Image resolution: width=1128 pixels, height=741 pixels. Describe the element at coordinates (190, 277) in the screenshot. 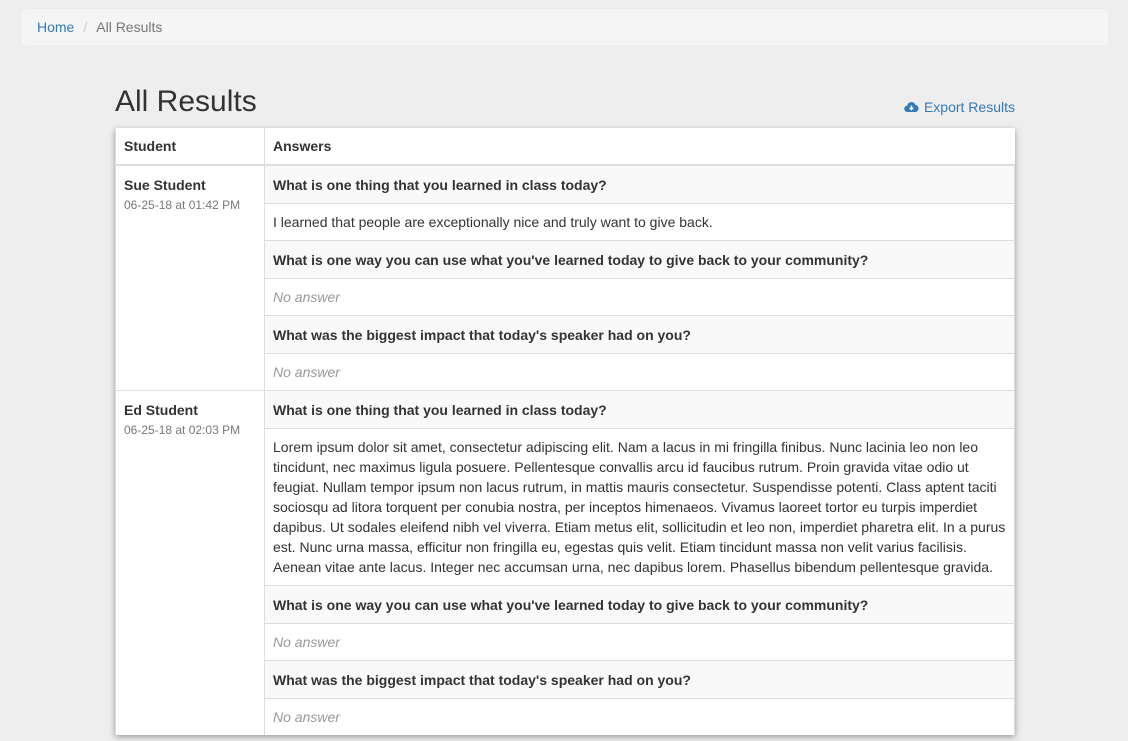

I see `student-cell: Sue Student 06-25-18 at 01:42 PM` at that location.